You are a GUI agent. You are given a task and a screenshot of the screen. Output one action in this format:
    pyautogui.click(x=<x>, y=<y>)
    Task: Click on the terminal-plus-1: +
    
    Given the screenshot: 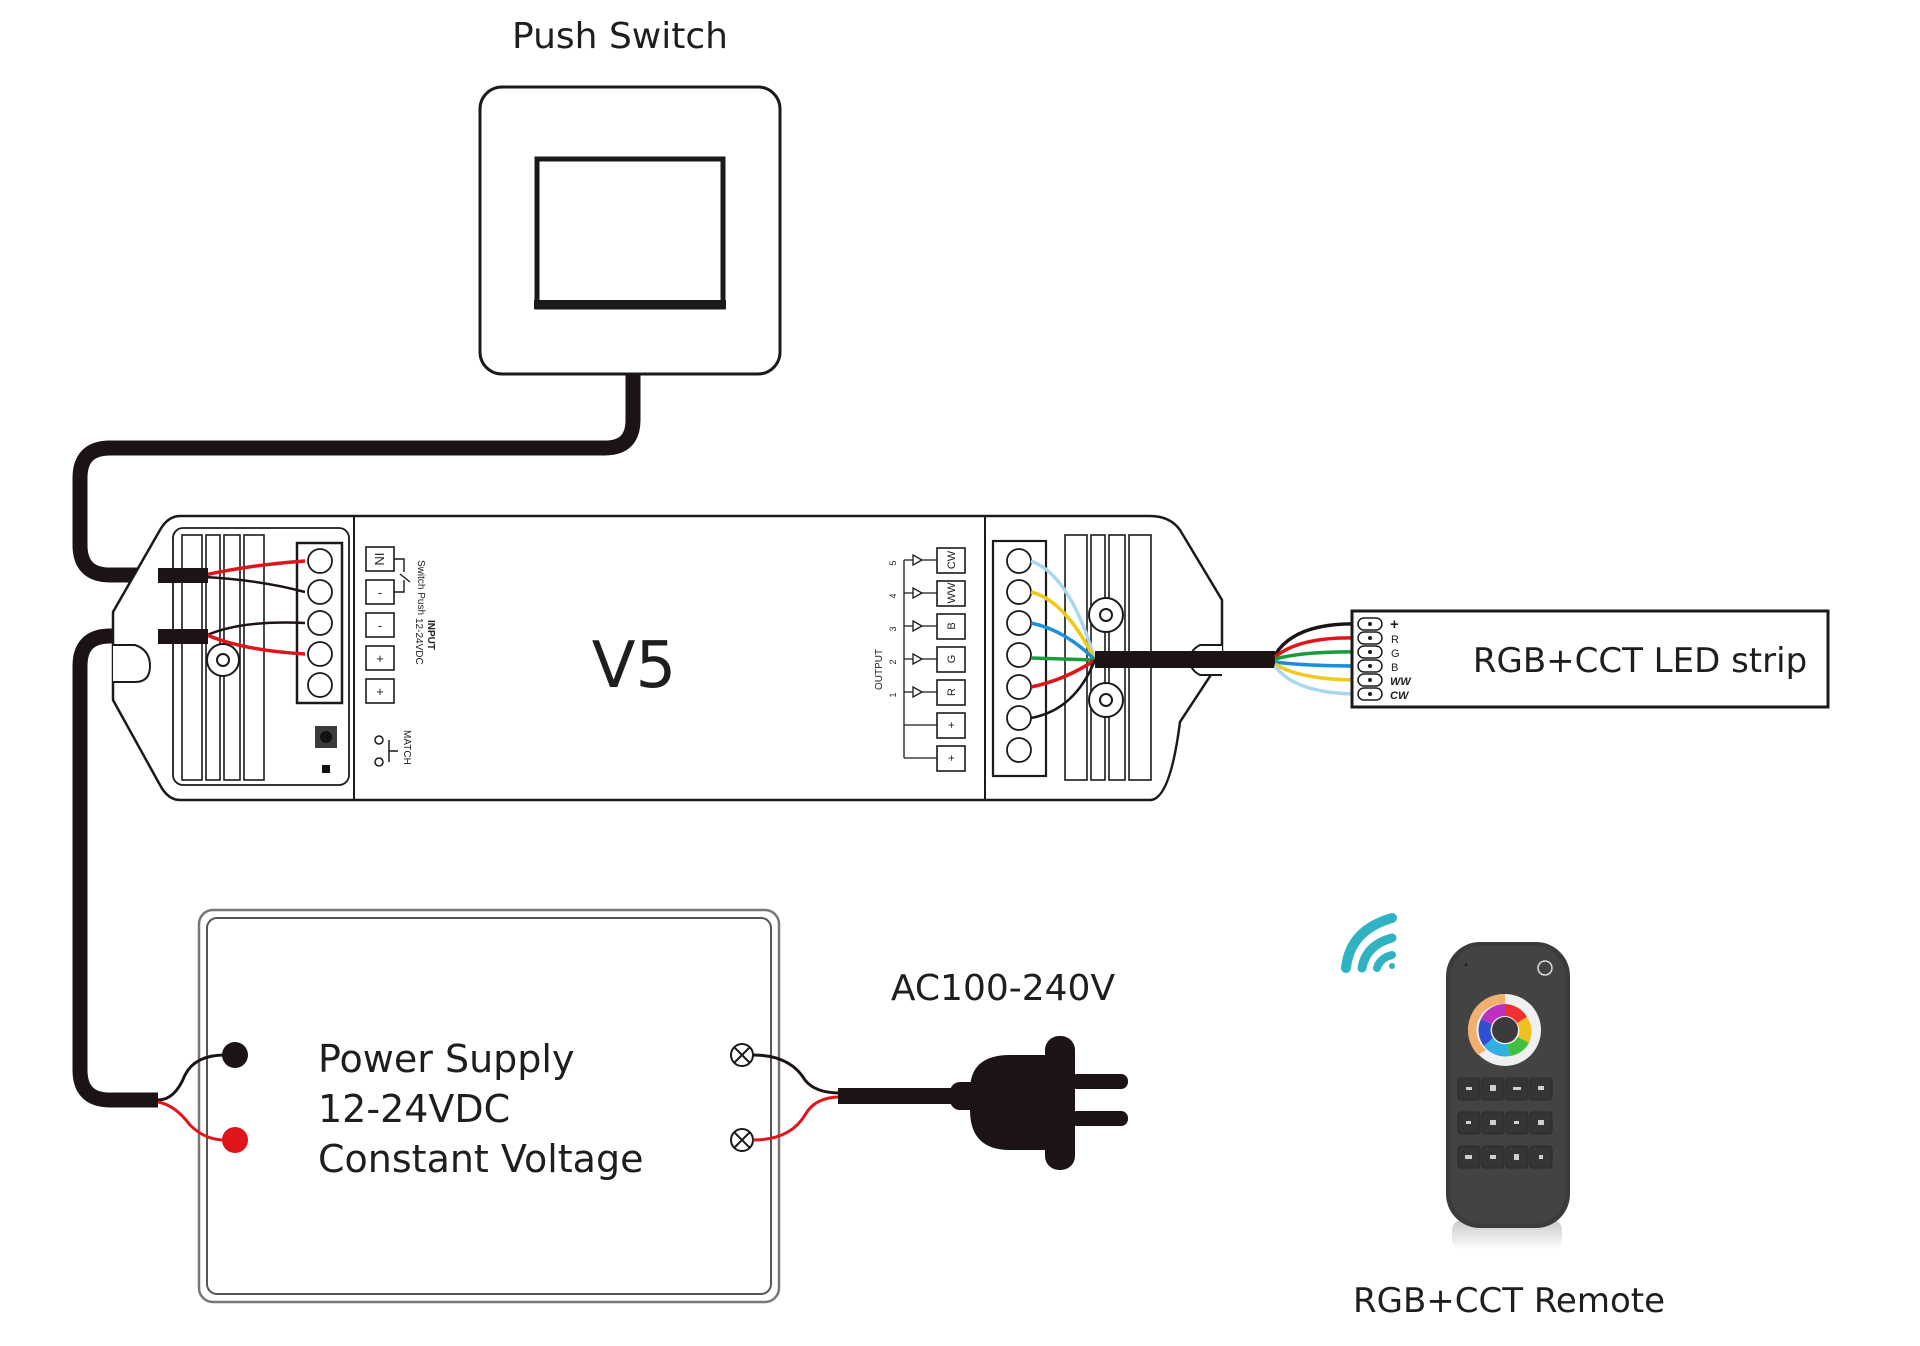 What is the action you would take?
    pyautogui.click(x=380, y=658)
    